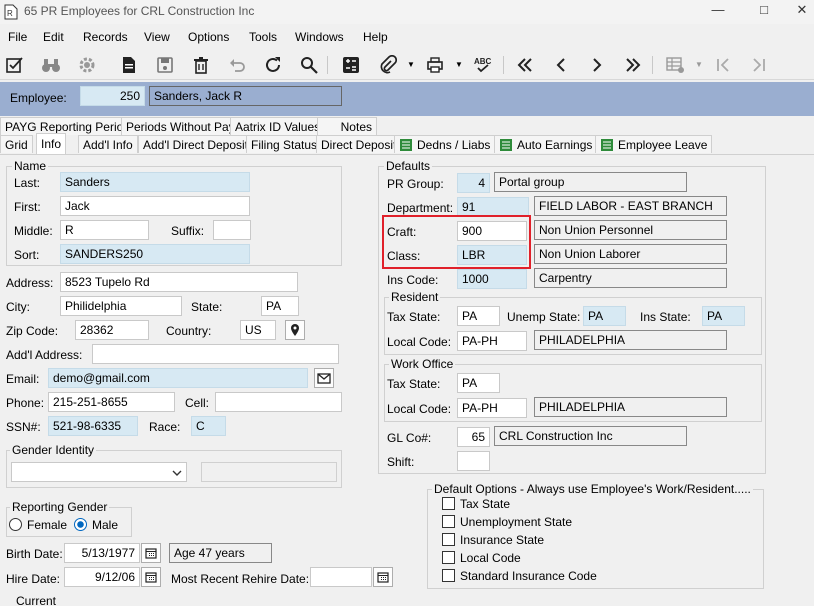 The height and width of the screenshot is (606, 814). Describe the element at coordinates (121, 306) in the screenshot. I see `city-field: Philidelphia` at that location.